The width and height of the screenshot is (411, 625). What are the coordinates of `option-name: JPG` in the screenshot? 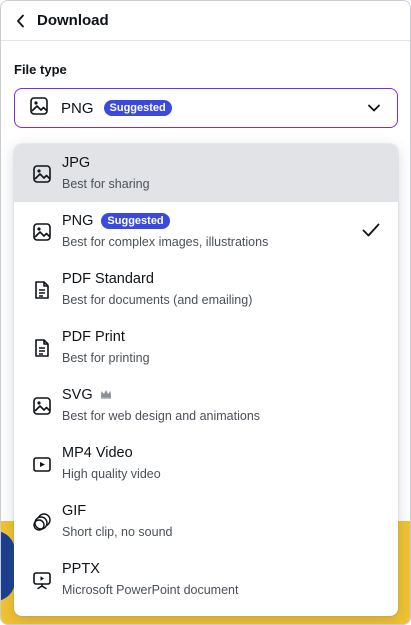 It's located at (76, 163).